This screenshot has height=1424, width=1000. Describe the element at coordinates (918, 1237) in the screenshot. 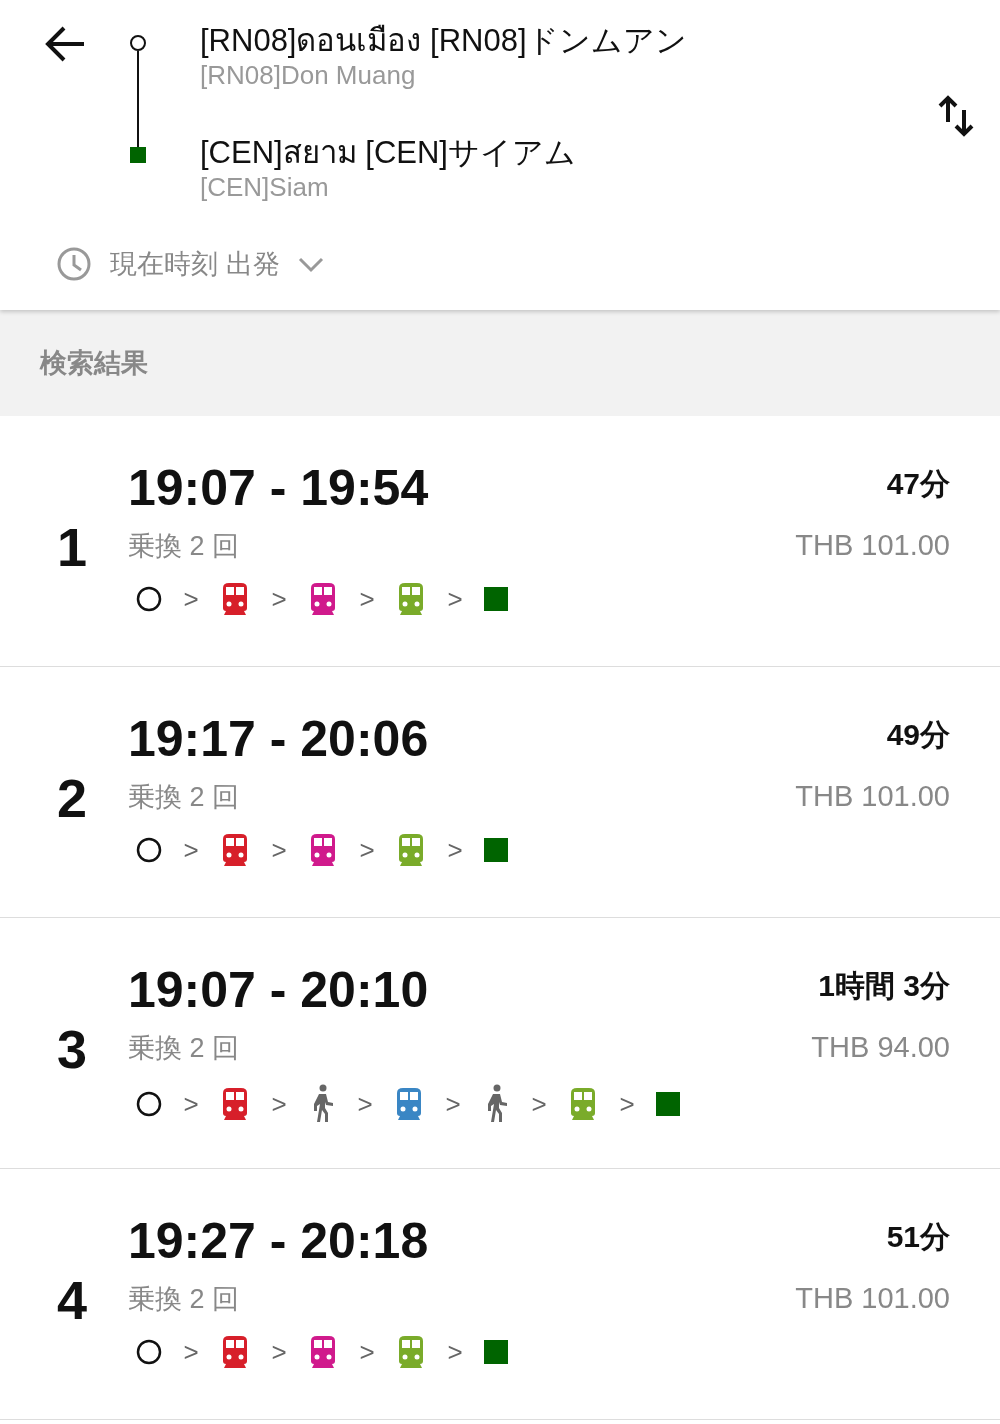

I see `route-duration: 51分` at that location.